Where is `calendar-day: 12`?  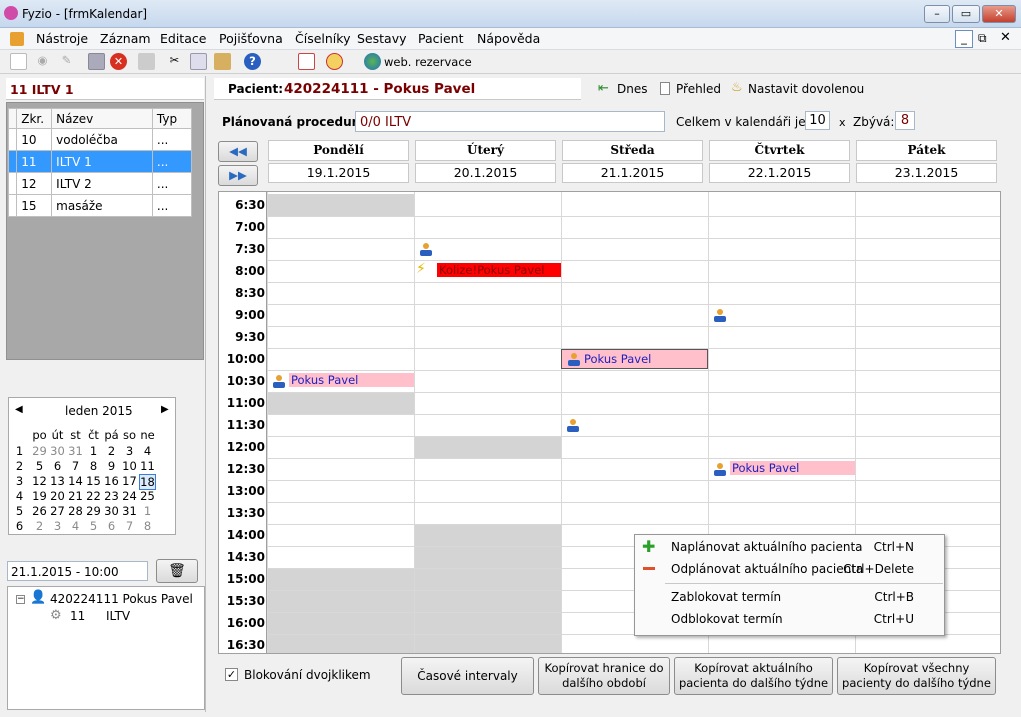
calendar-day: 12 is located at coordinates (39, 481).